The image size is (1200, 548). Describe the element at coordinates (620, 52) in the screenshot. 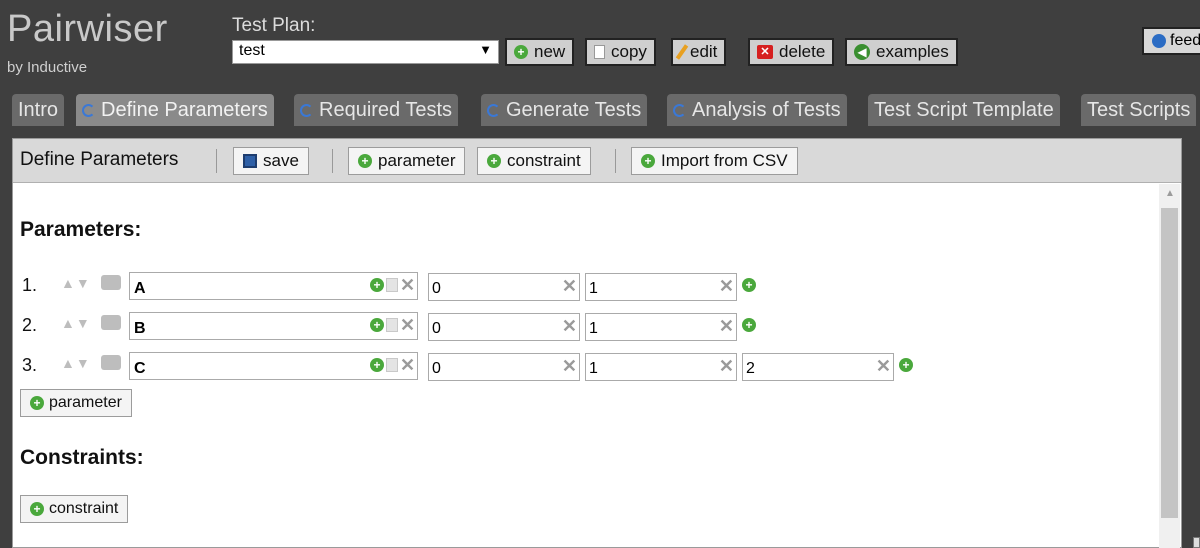

I see `copy-plan-button: copy` at that location.